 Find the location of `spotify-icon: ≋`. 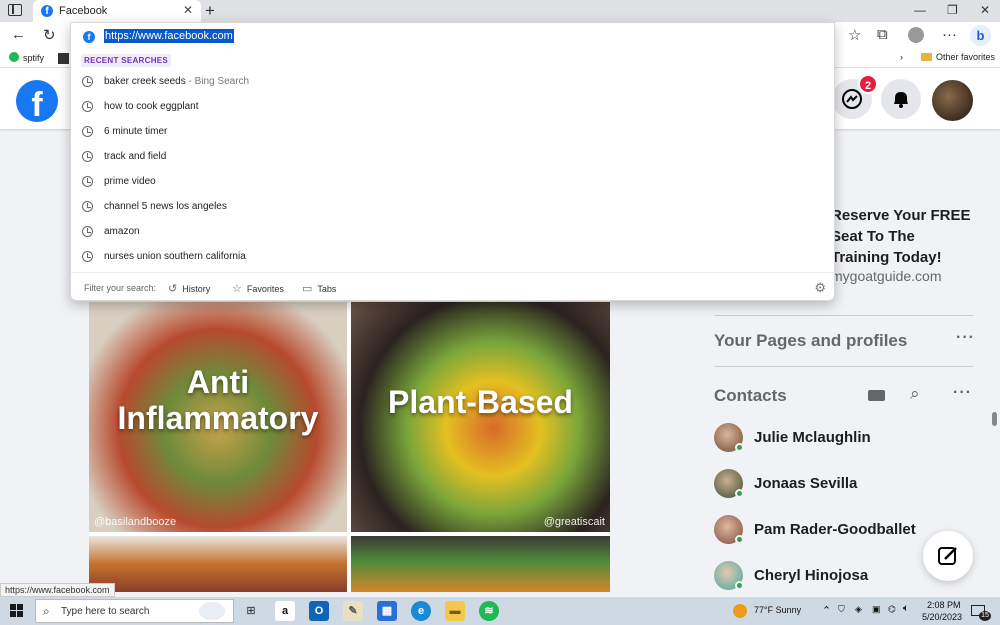

spotify-icon: ≋ is located at coordinates (489, 611).